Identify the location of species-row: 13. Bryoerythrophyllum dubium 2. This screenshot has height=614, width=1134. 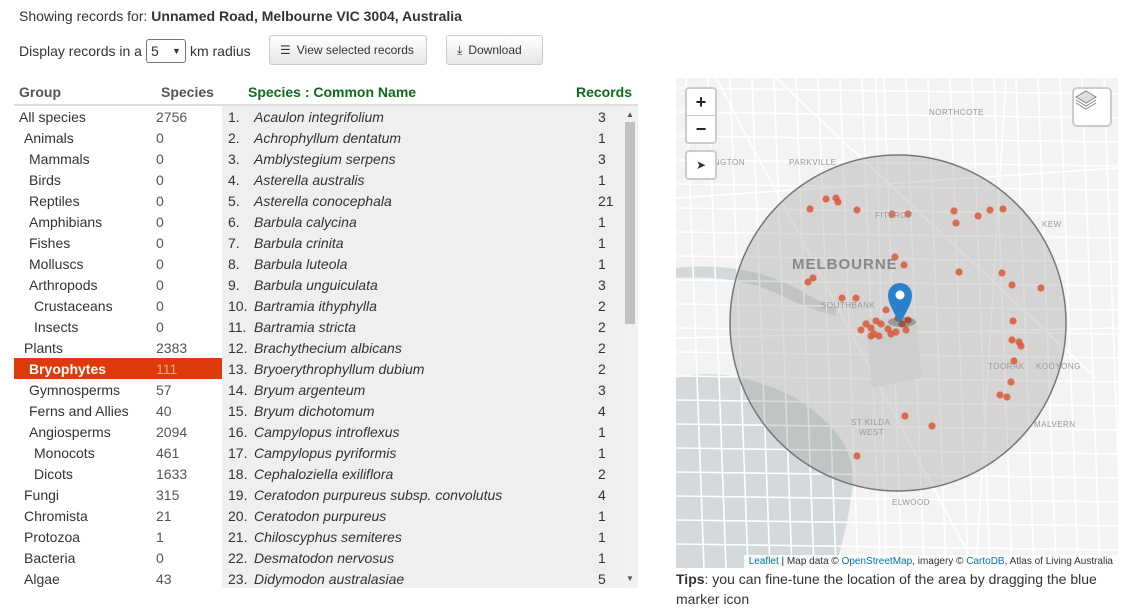
(430, 368).